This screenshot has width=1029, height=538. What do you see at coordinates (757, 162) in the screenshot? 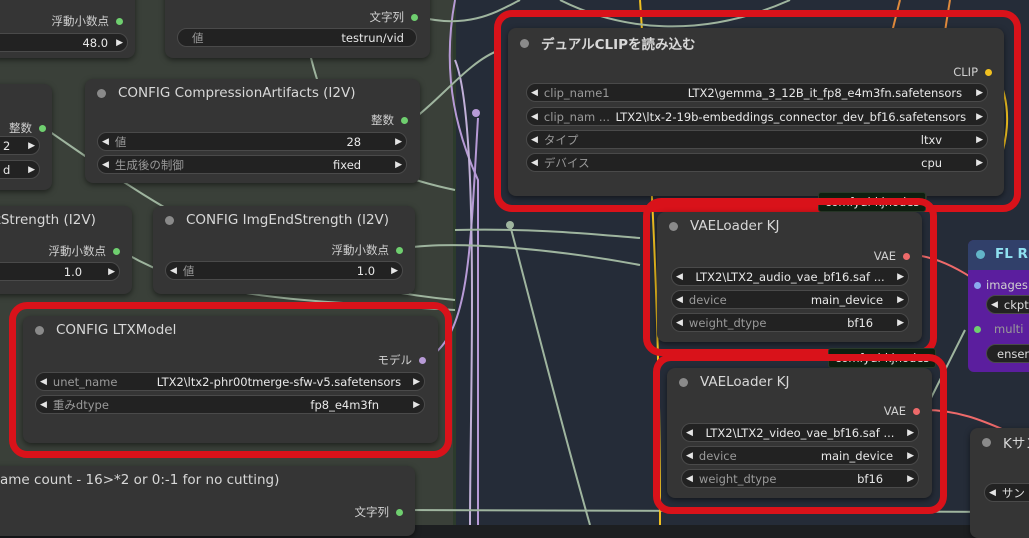
I see `device-widget: ◀ デバイス cpu ▶` at bounding box center [757, 162].